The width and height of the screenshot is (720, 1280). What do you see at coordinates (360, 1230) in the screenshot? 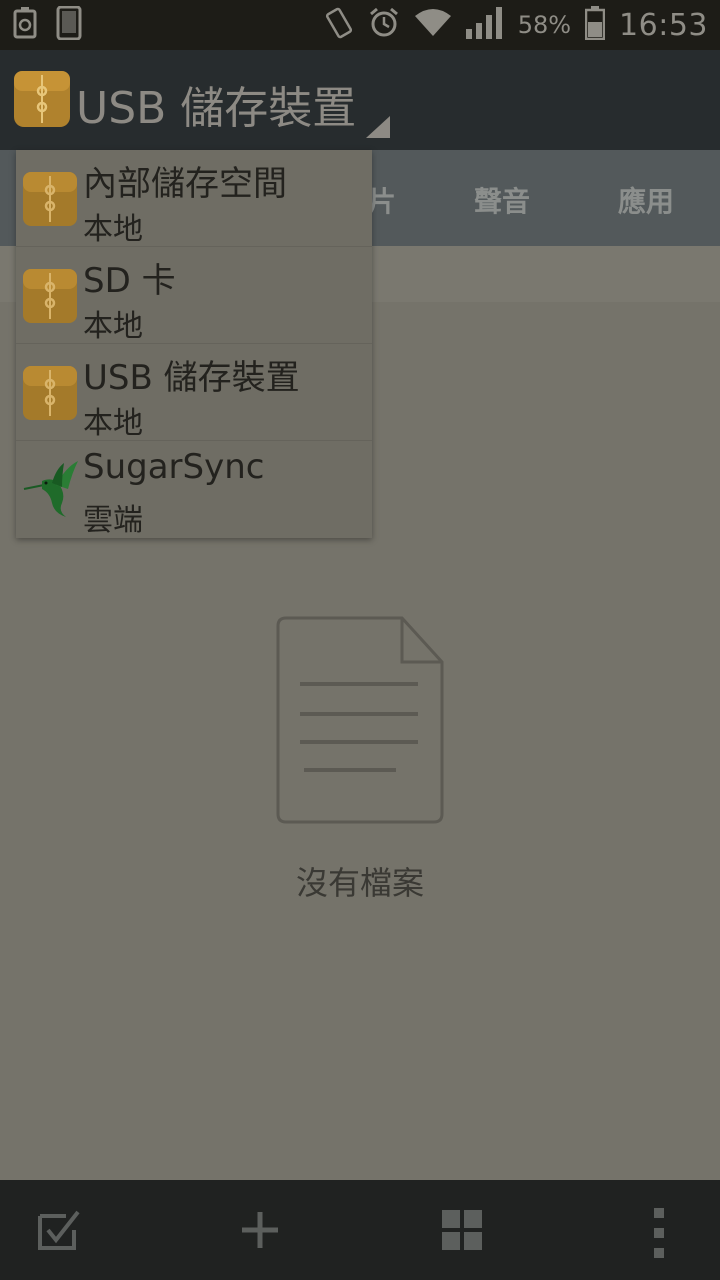
I see `bottom-toolbar` at bounding box center [360, 1230].